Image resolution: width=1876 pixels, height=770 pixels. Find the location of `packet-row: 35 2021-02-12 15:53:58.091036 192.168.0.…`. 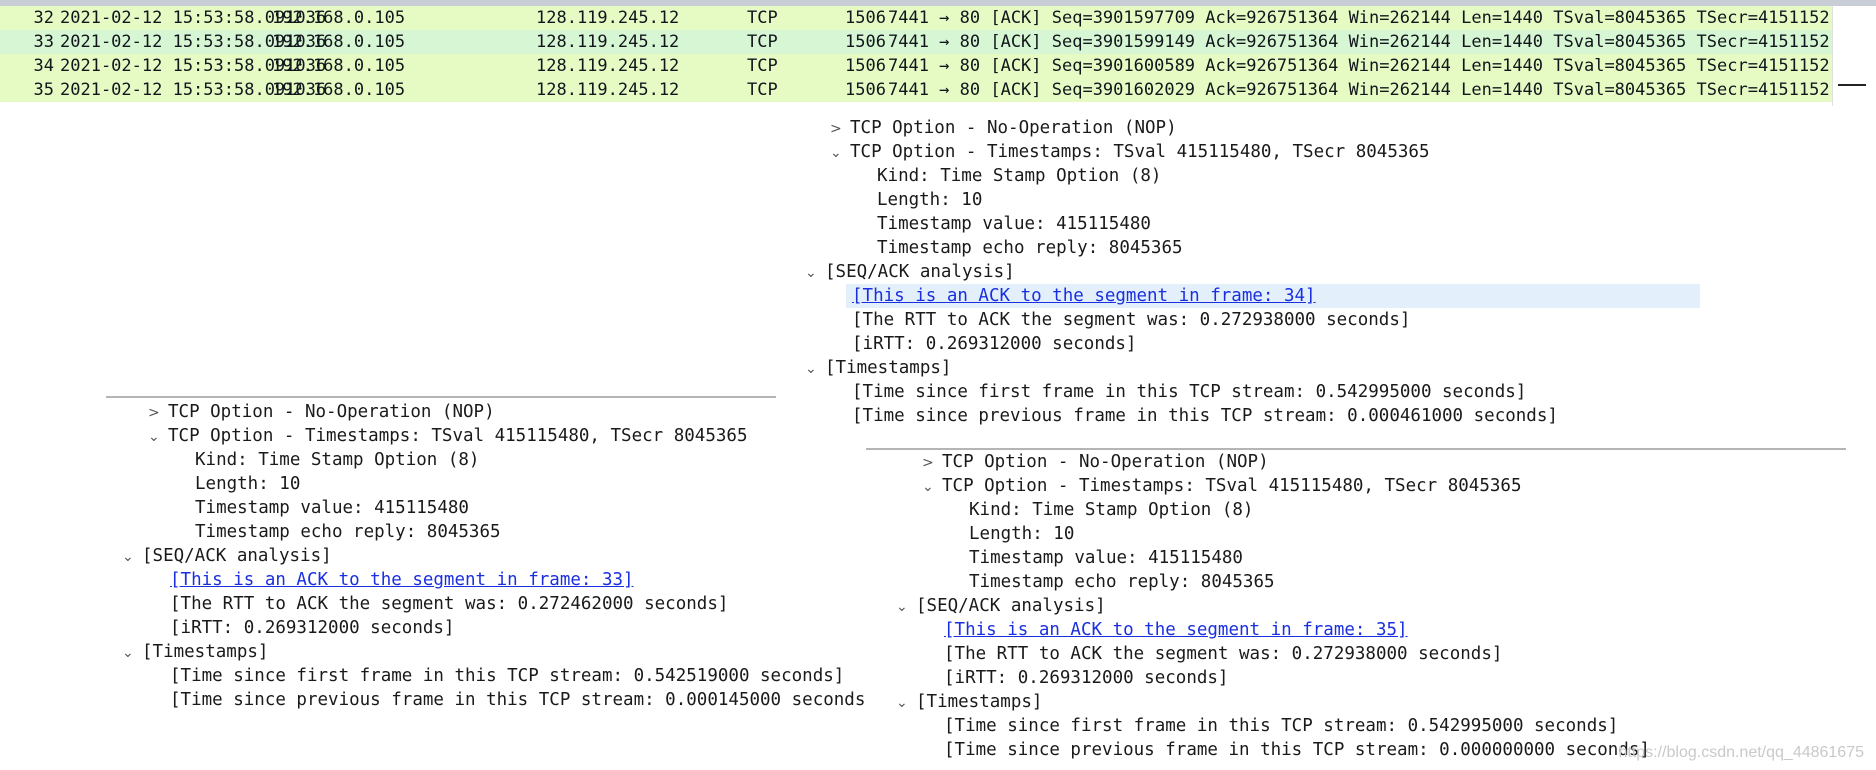

packet-row: 35 2021-02-12 15:53:58.091036 192.168.0.… is located at coordinates (916, 90).